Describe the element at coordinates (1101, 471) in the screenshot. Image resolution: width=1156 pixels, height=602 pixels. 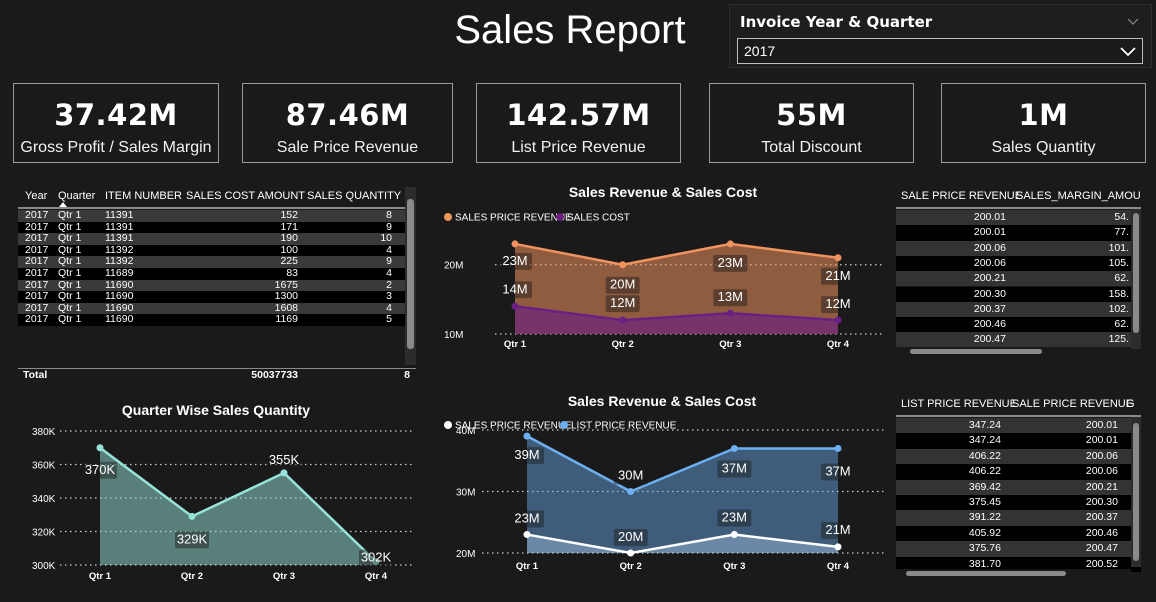
I see `table-cell: 200.06` at that location.